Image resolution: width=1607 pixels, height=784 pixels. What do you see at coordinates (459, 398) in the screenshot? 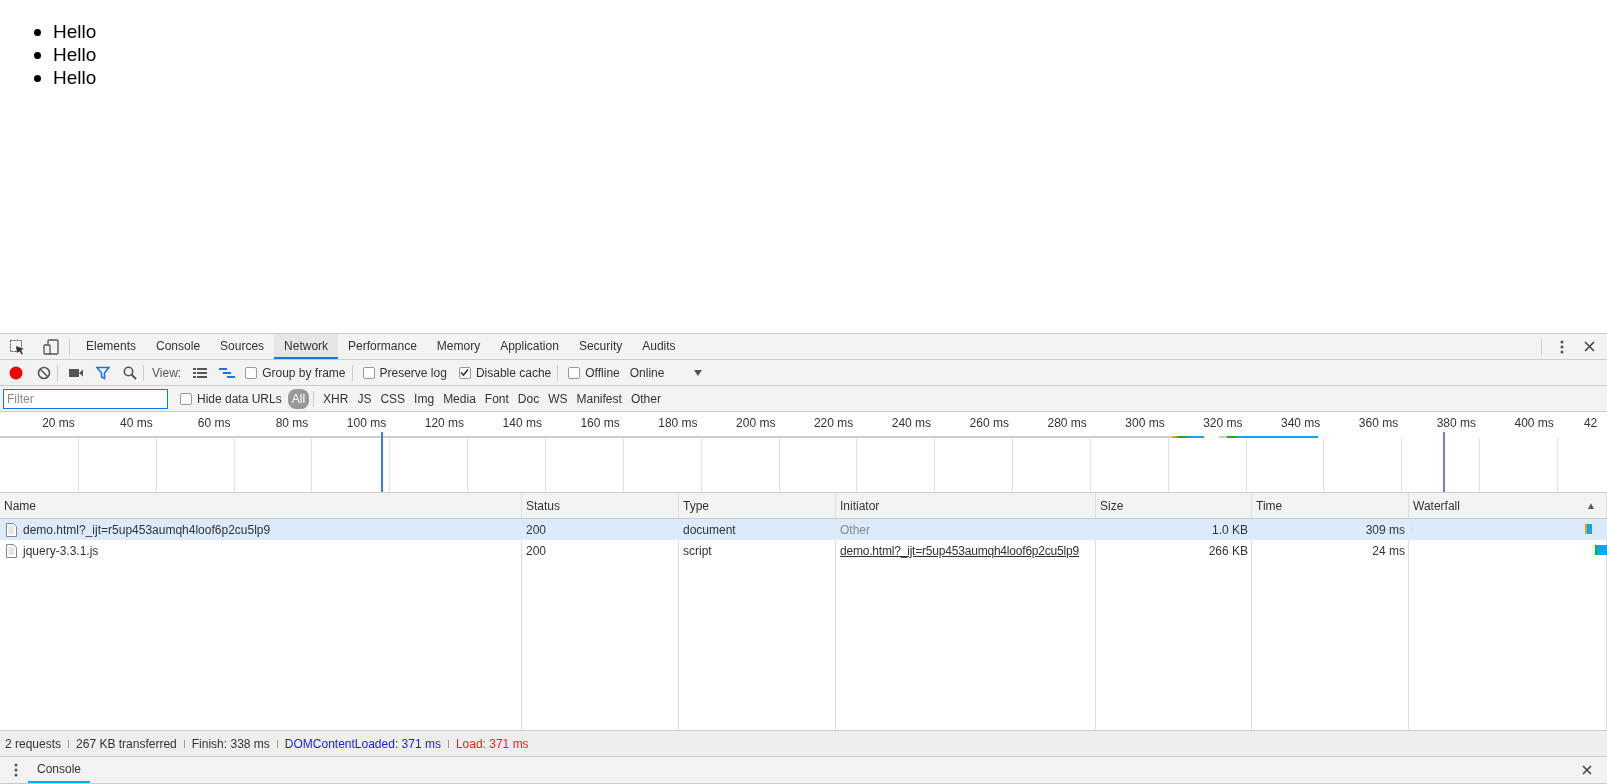
I see `type-filter-button: Media` at bounding box center [459, 398].